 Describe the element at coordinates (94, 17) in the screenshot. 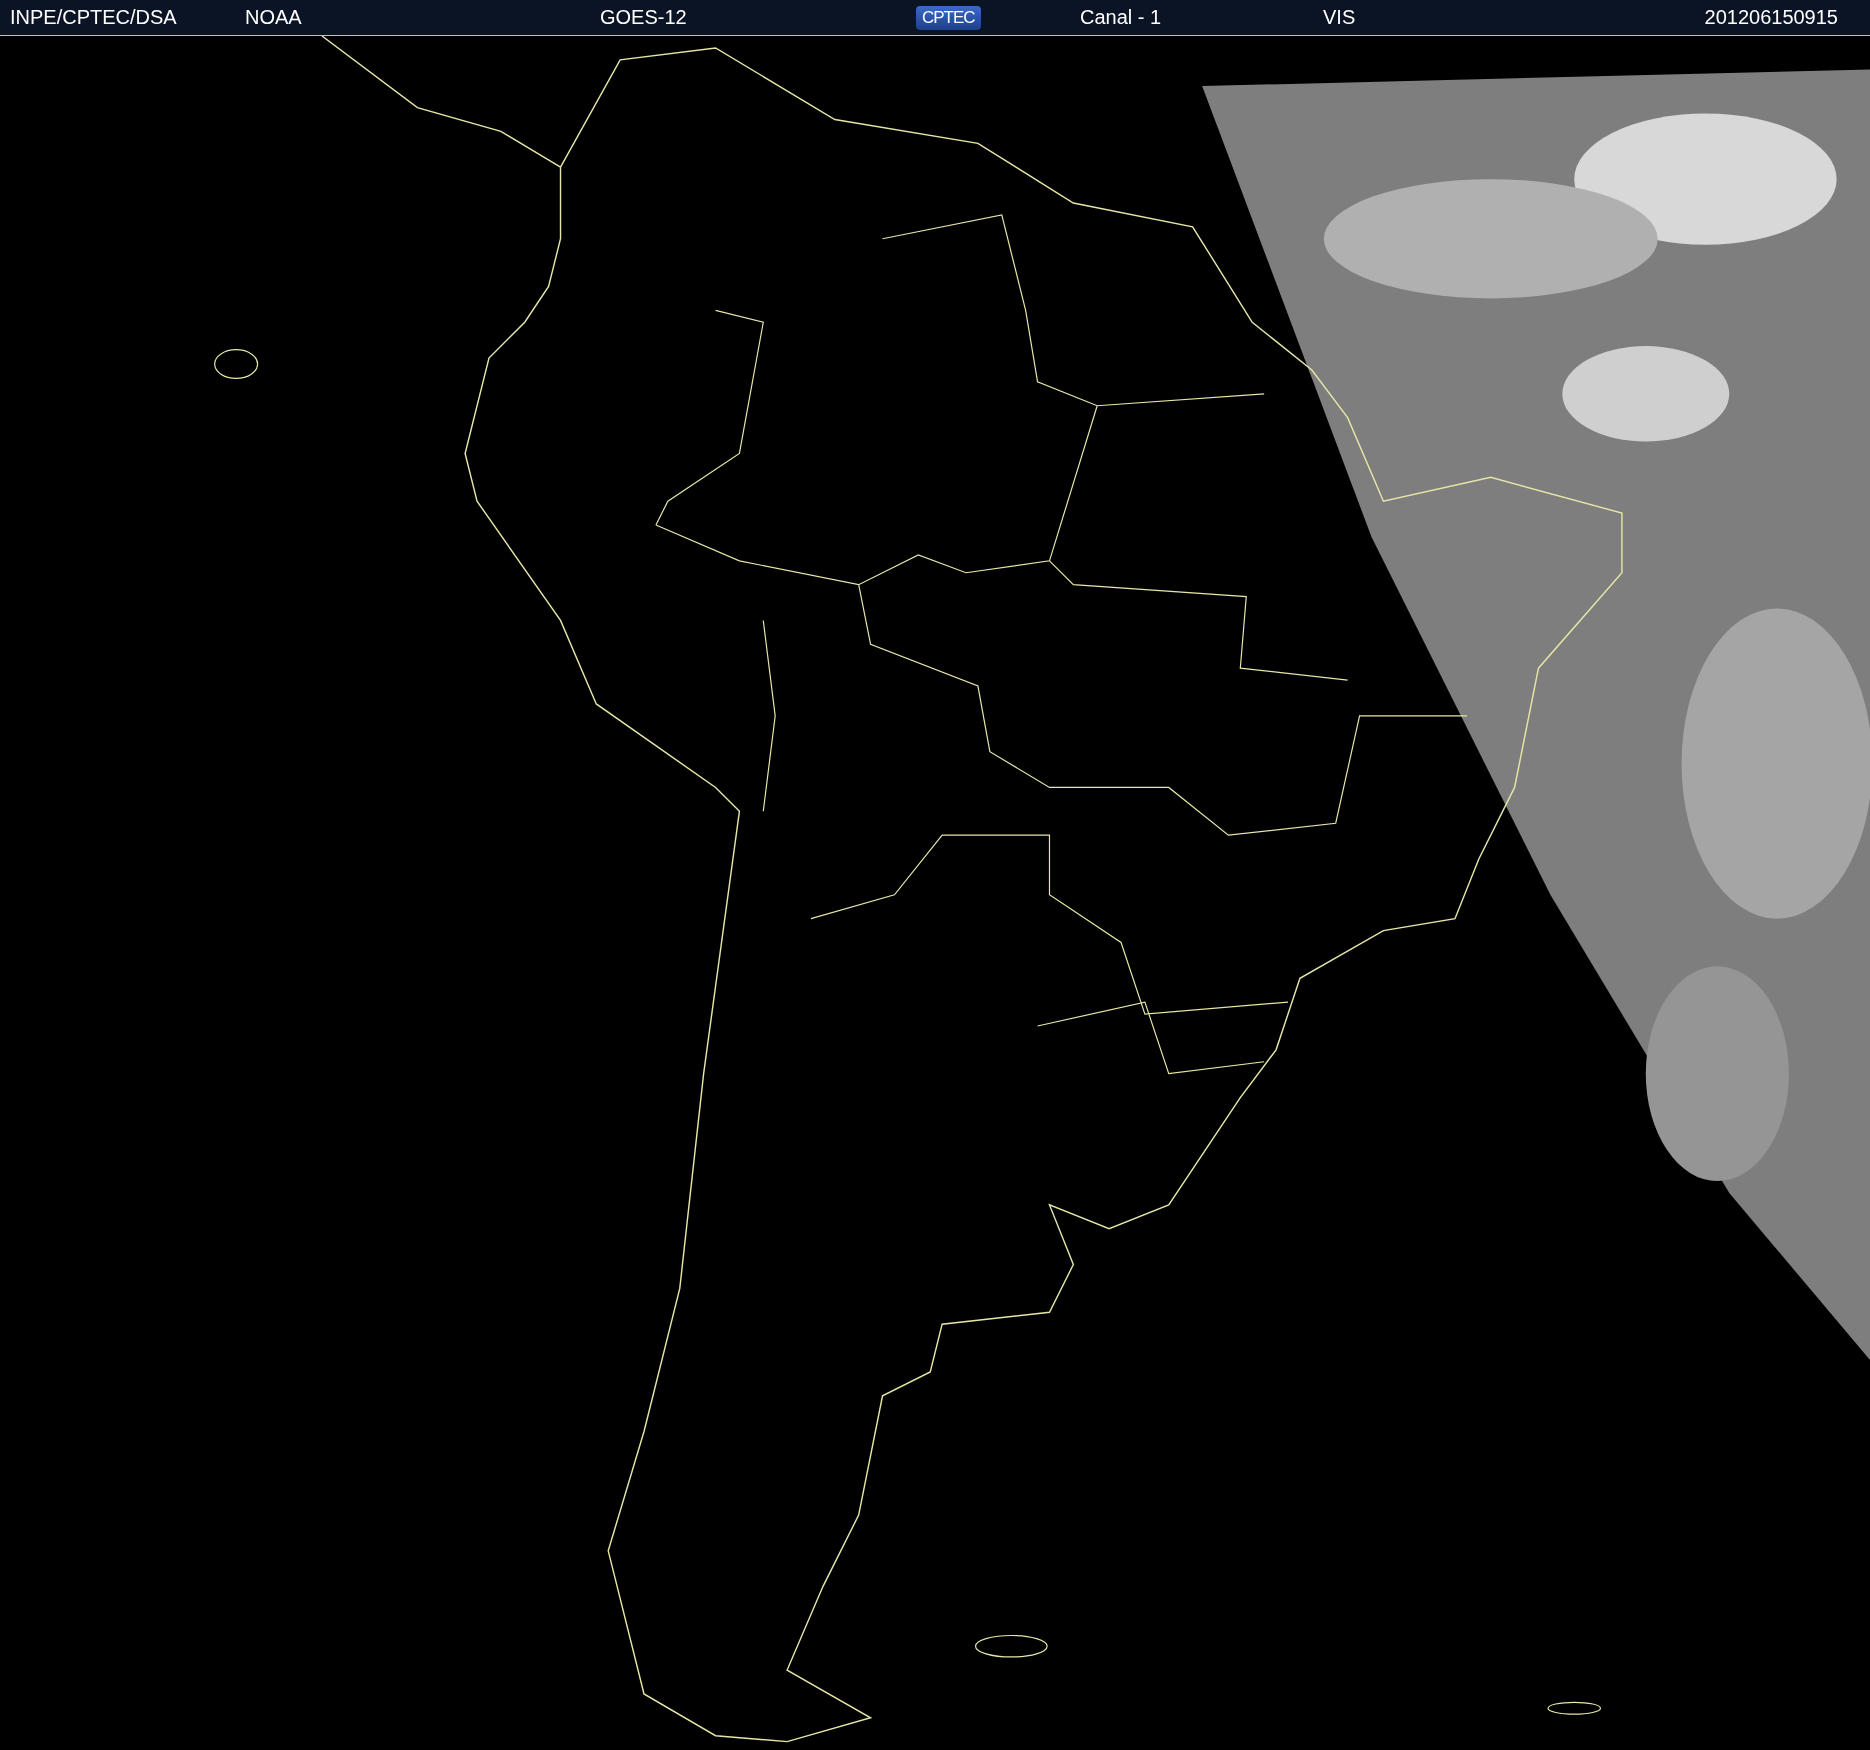

I see `source-label: INPE/CPTEC/DSA` at that location.